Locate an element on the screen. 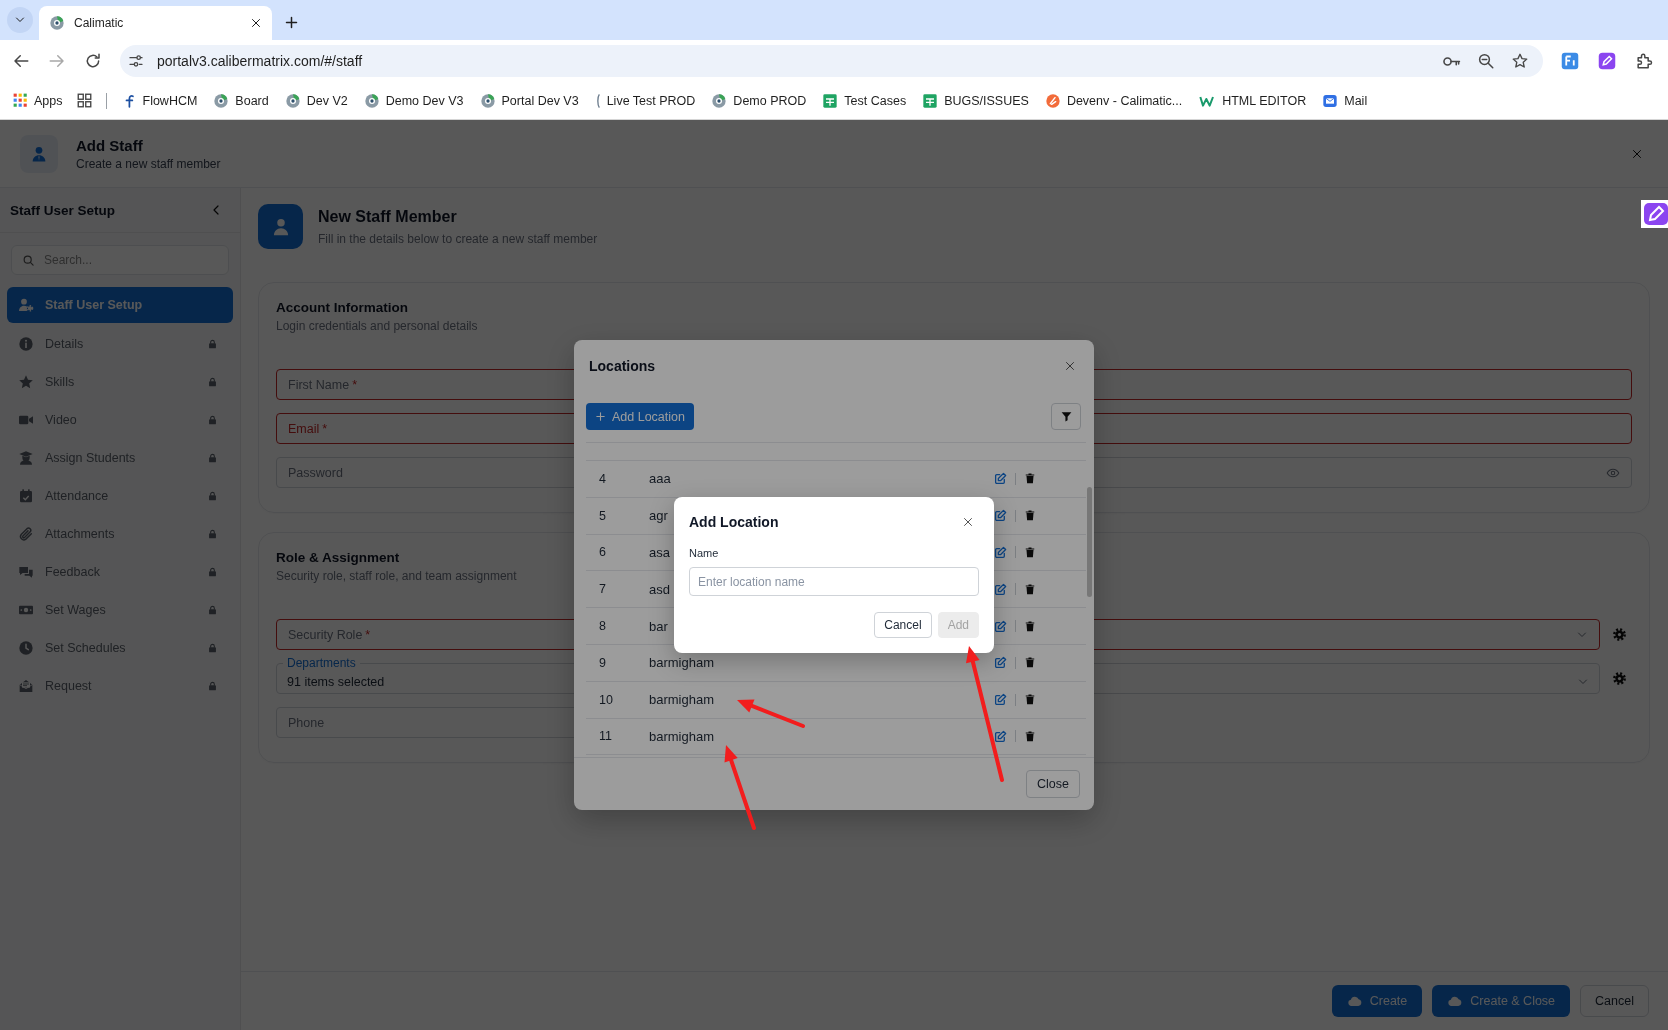 This screenshot has width=1668, height=1030. table-cell-text: 7 is located at coordinates (602, 589).